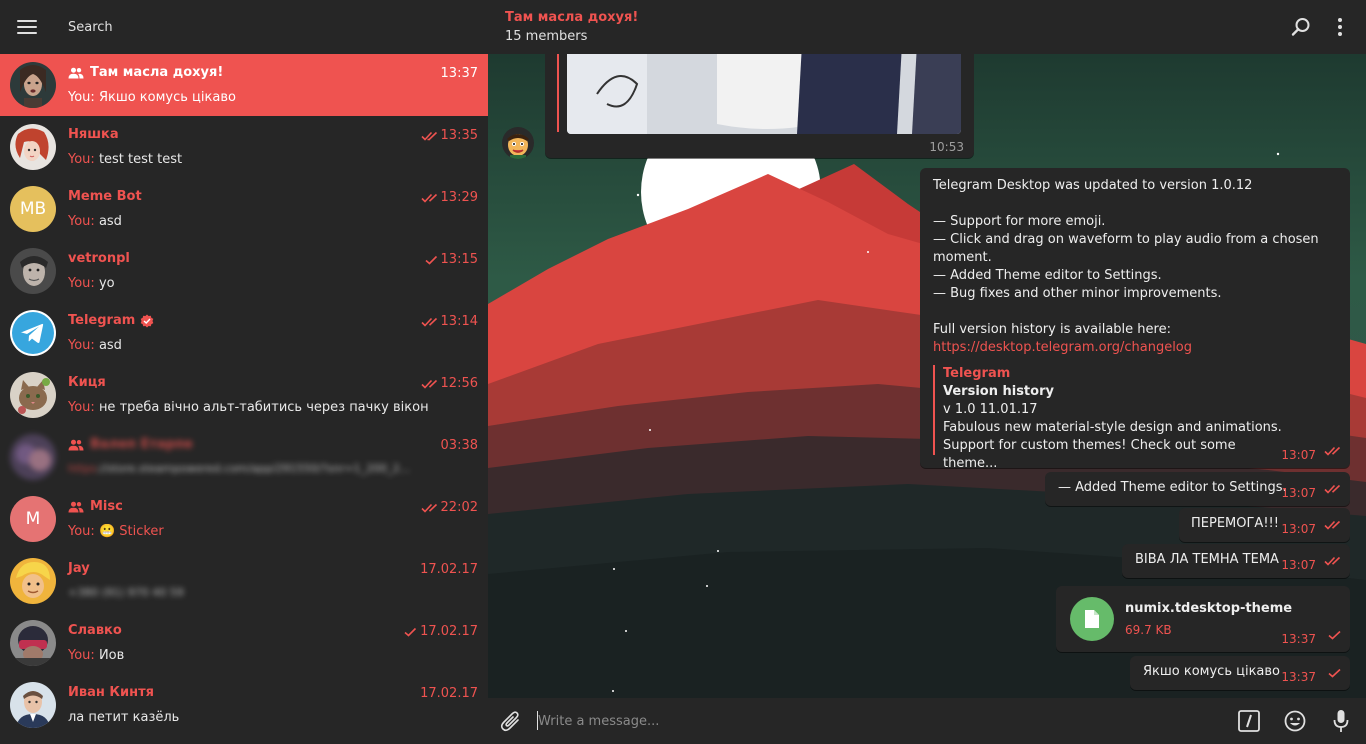  I want to click on message-preview: Якшо комусь цікаво, so click(167, 97).